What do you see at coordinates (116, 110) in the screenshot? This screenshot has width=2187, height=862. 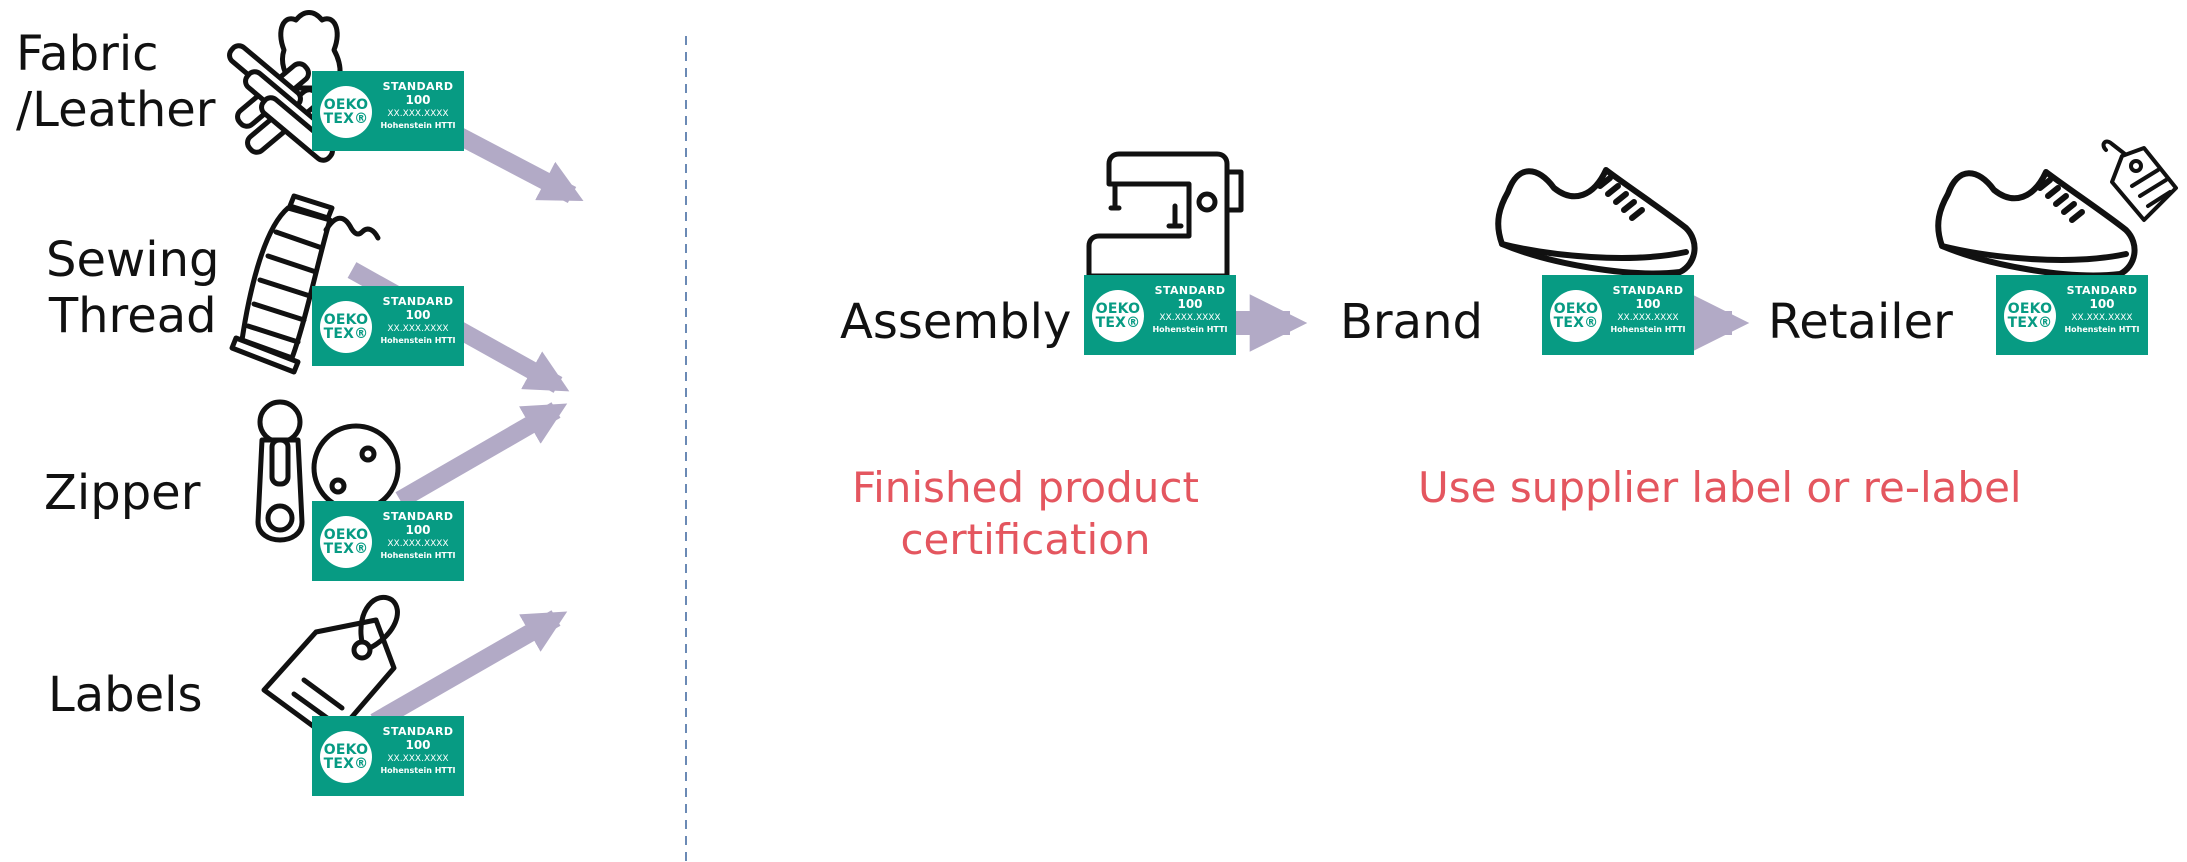 I see `fabric-label-line2: /Leather` at bounding box center [116, 110].